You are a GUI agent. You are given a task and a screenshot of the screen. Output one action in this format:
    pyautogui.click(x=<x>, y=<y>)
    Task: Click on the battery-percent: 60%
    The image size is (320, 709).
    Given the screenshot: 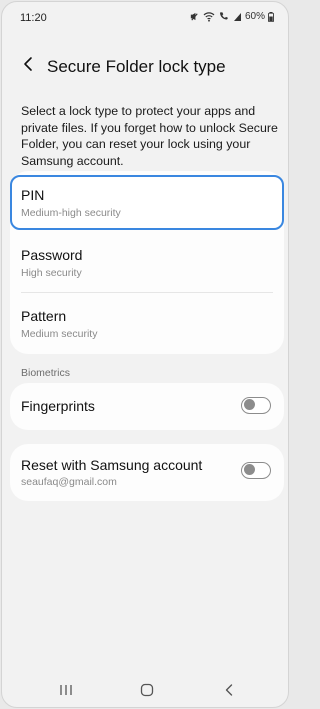 What is the action you would take?
    pyautogui.click(x=254, y=16)
    